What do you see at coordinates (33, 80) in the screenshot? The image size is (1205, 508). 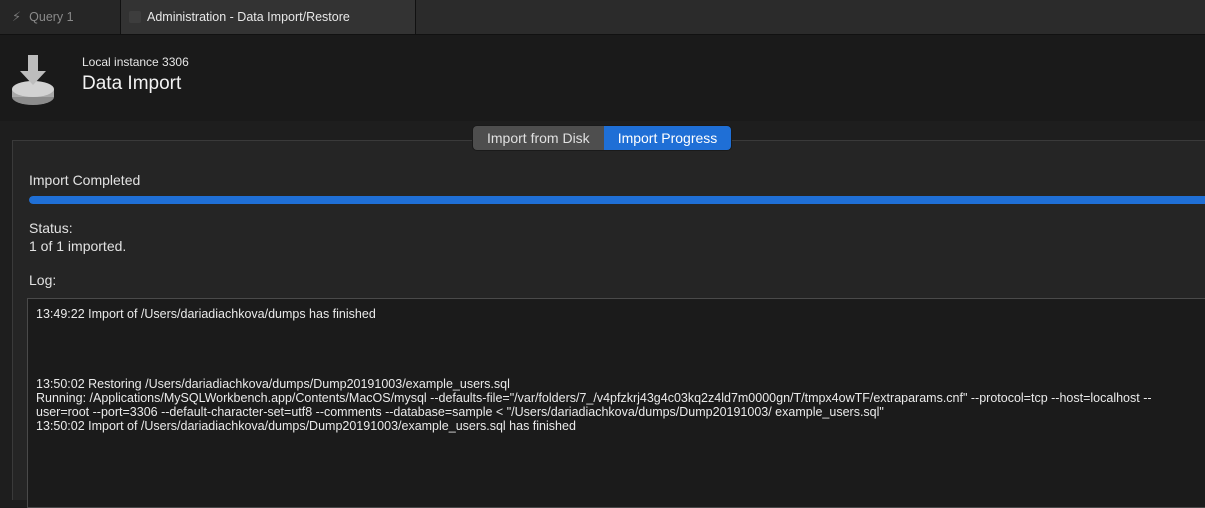 I see `database-import-icon` at bounding box center [33, 80].